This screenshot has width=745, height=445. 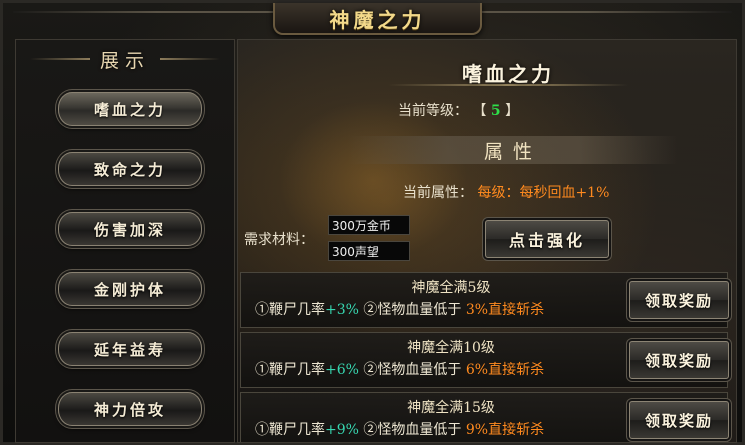 I want to click on sidebar-item-label: 伤害加深, so click(x=129, y=229).